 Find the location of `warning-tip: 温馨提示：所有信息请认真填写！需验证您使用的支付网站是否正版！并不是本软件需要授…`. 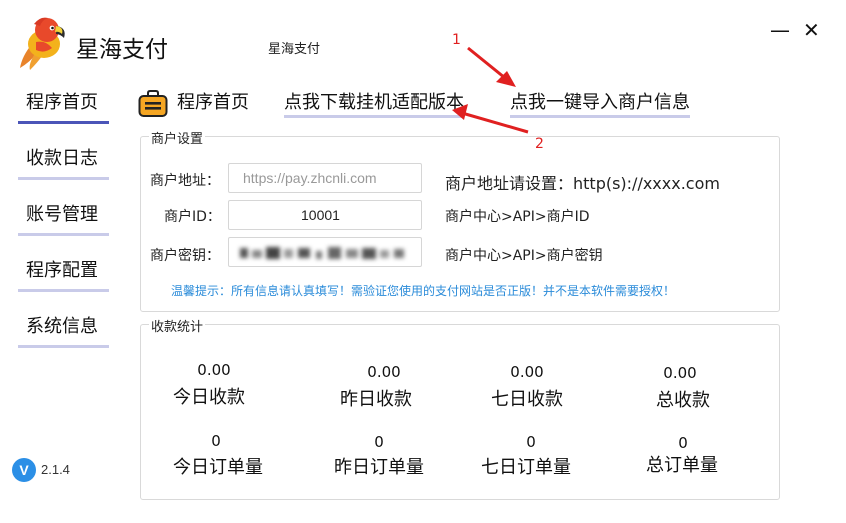

warning-tip: 温馨提示：所有信息请认真填写！需验证您使用的支付网站是否正版！并不是本软件需要授… is located at coordinates (423, 291).